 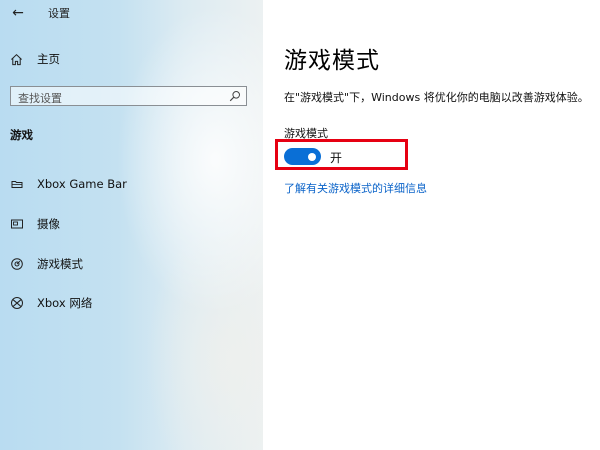 I want to click on sidebar-item-game-bar: Xbox Game Bar, so click(x=68, y=184).